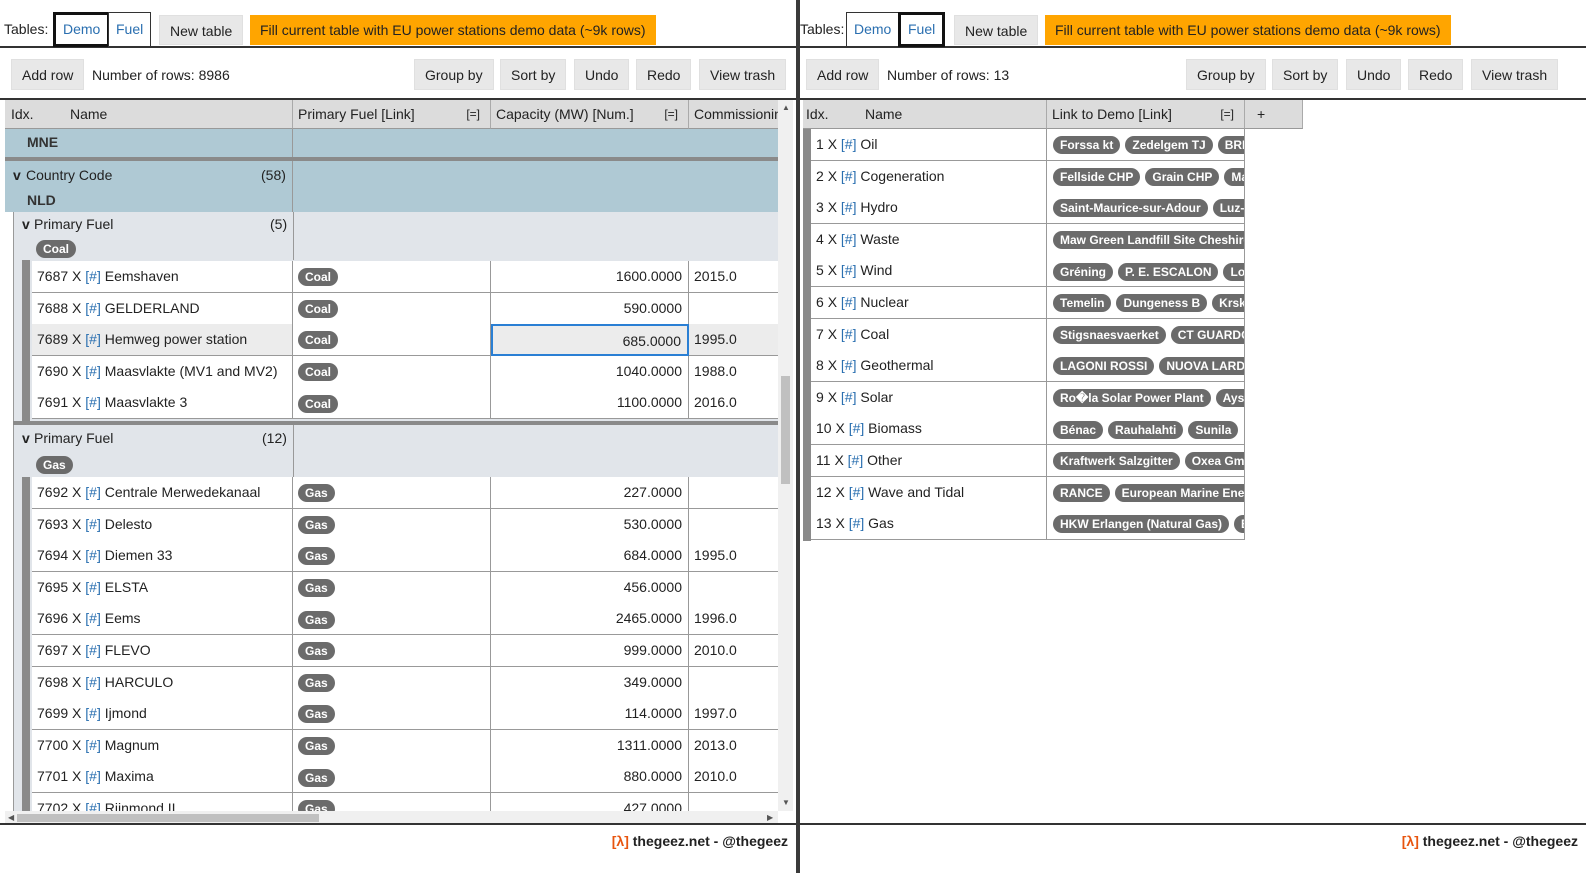 The height and width of the screenshot is (873, 1586). I want to click on capacity-cell: 999.0000, so click(590, 651).